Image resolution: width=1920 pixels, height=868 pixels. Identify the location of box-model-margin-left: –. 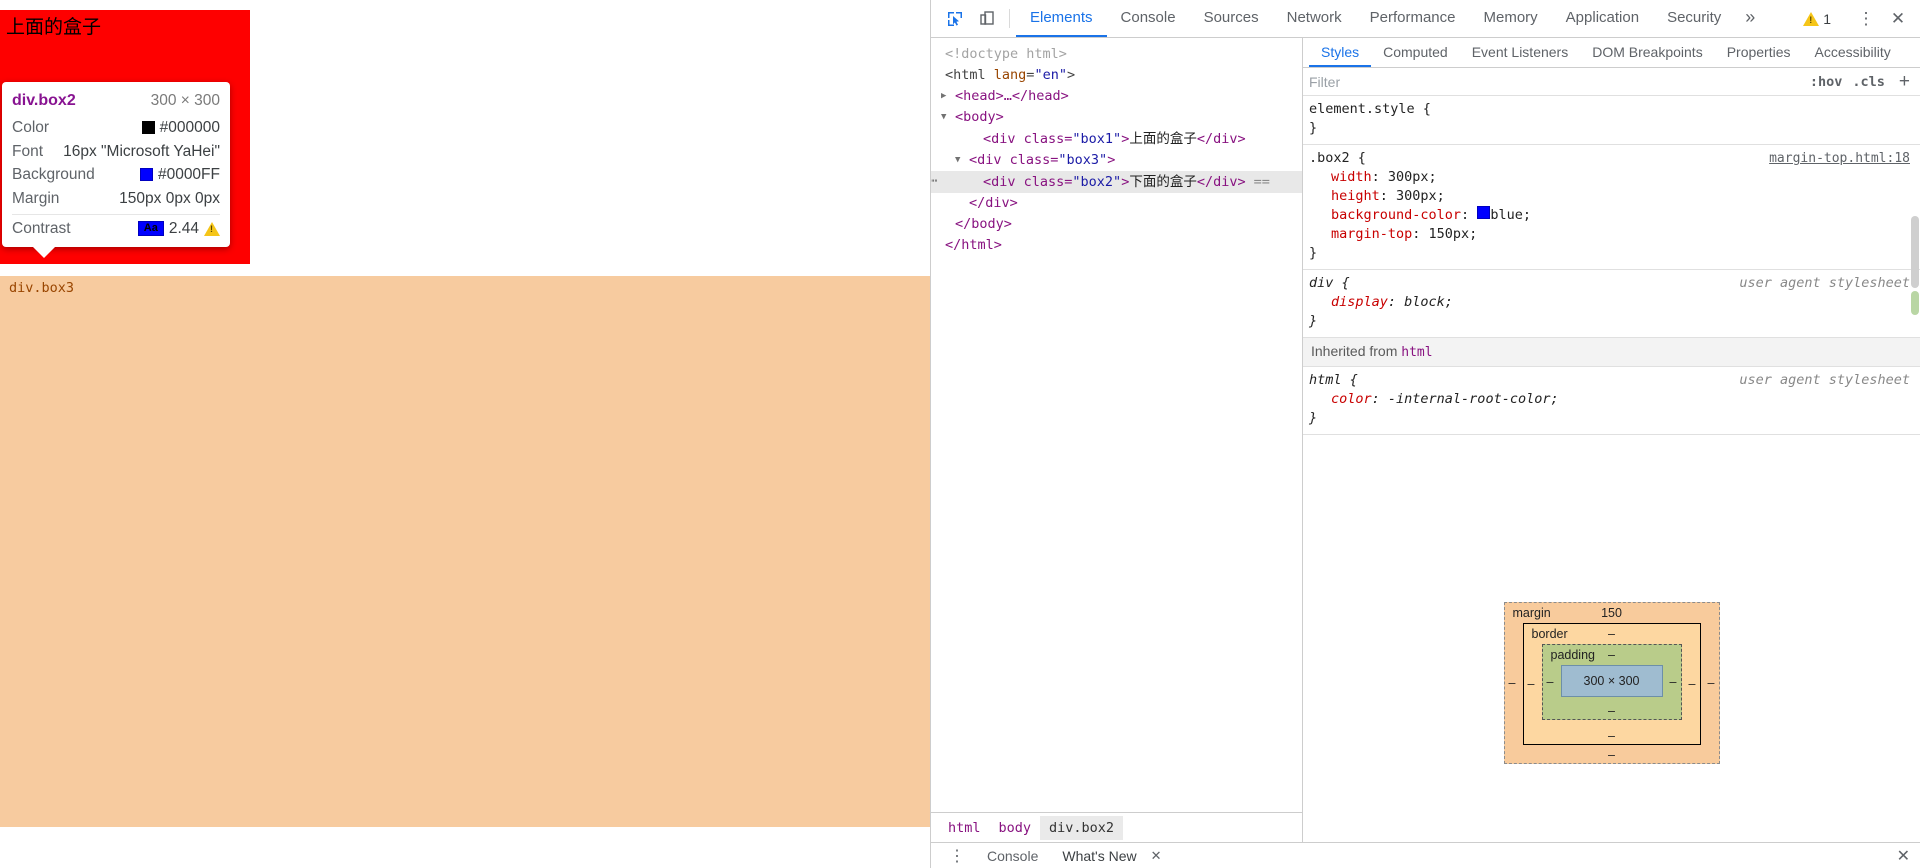
(1512, 683).